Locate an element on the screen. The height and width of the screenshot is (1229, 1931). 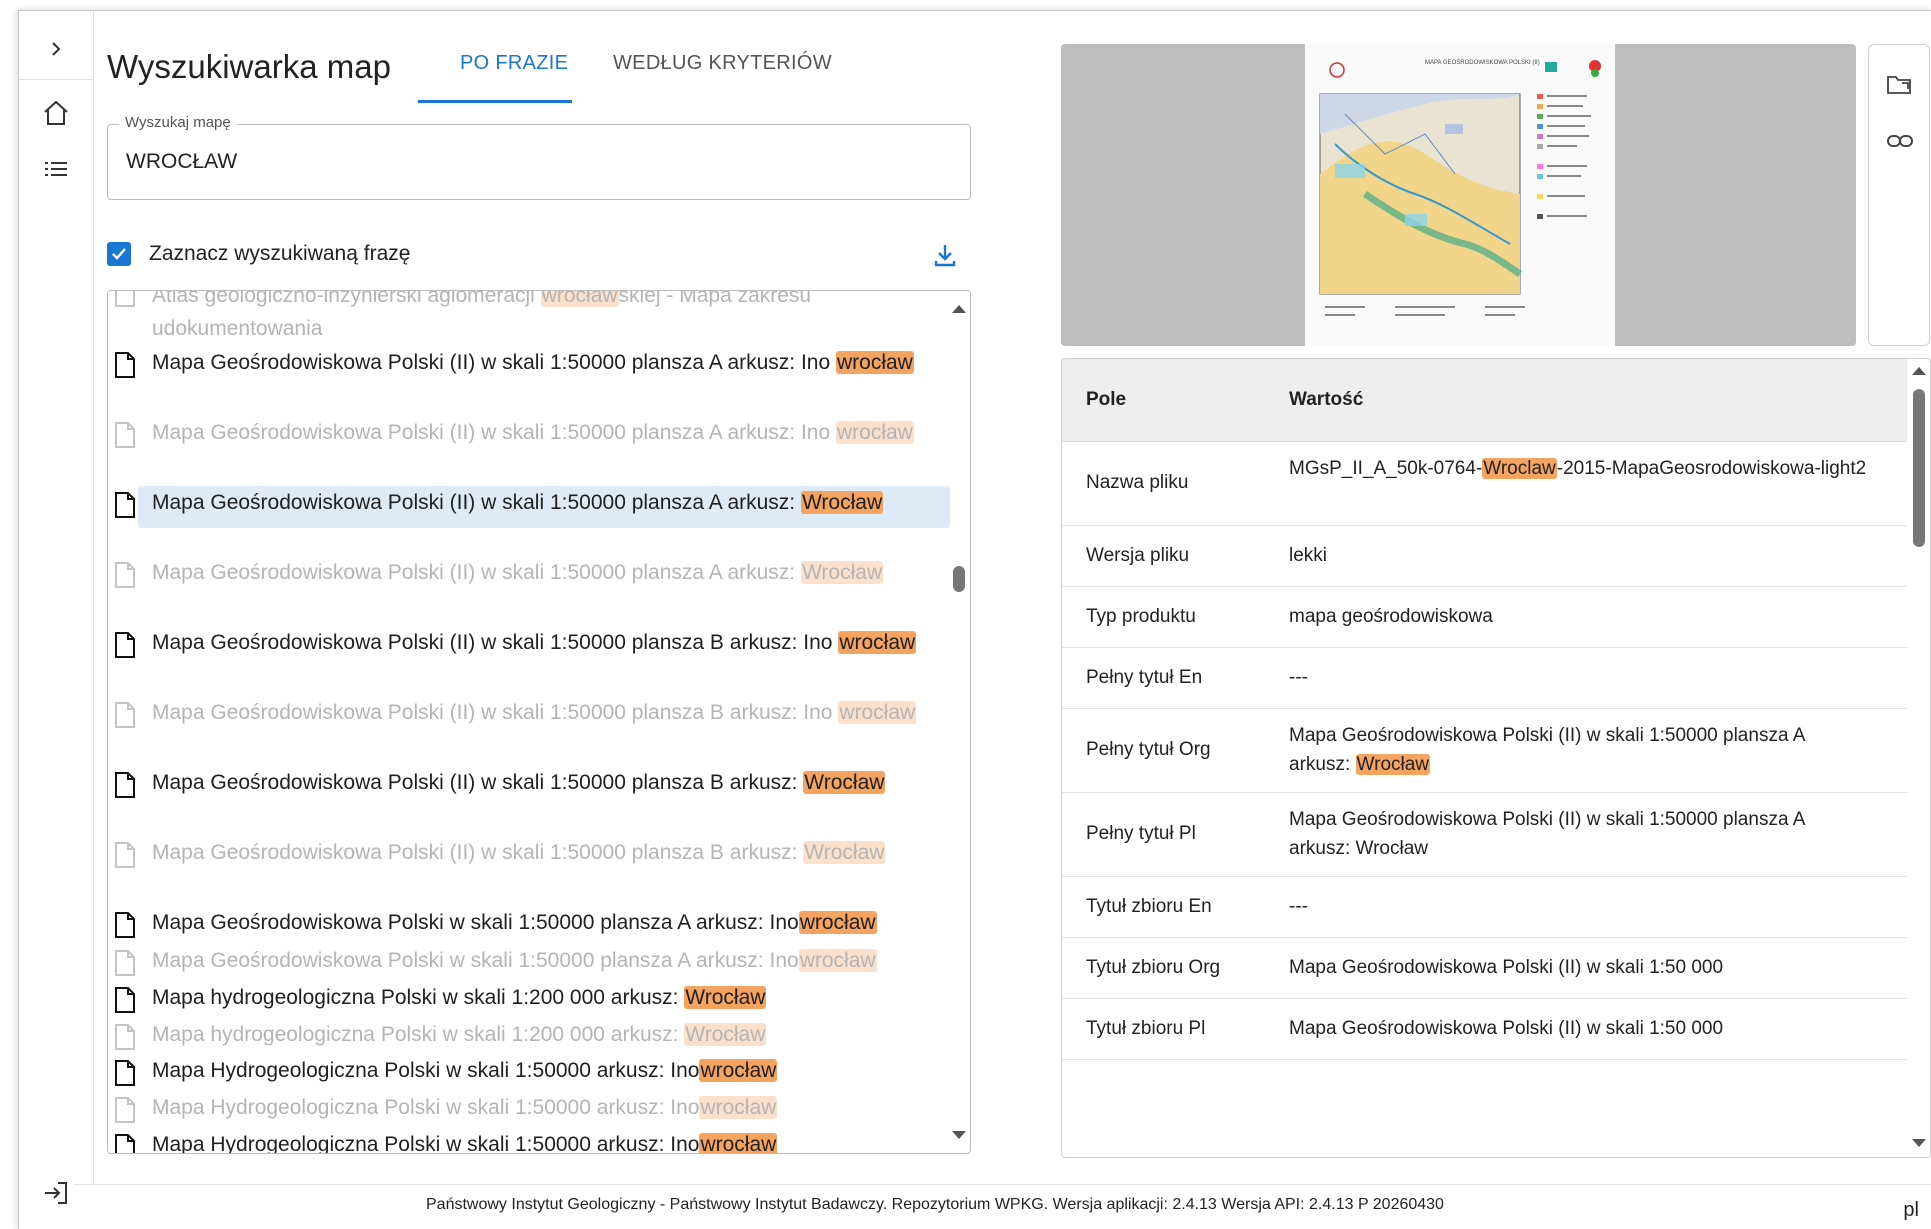
results-scroll-thumb is located at coordinates (959, 579).